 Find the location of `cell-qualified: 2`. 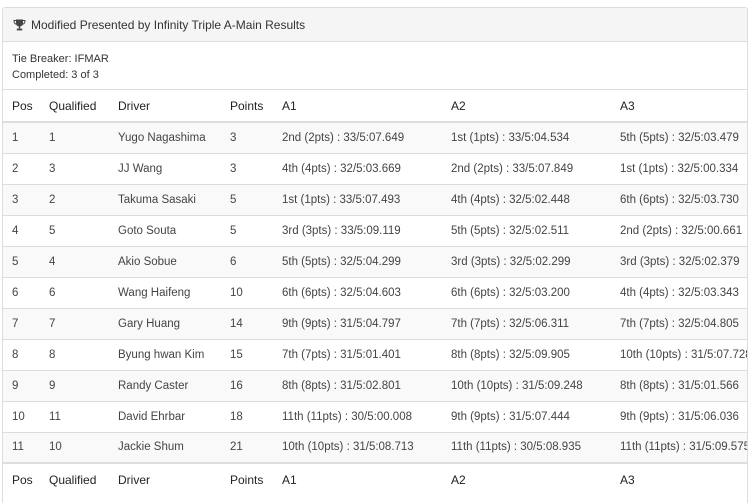

cell-qualified: 2 is located at coordinates (74, 199).